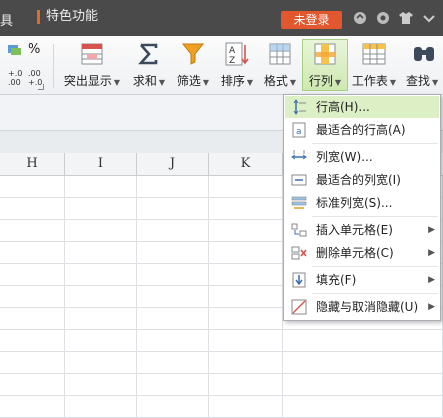 Image resolution: width=443 pixels, height=418 pixels. What do you see at coordinates (362, 280) in the screenshot?
I see `menu-item-fill: 填充(F) ▶` at bounding box center [362, 280].